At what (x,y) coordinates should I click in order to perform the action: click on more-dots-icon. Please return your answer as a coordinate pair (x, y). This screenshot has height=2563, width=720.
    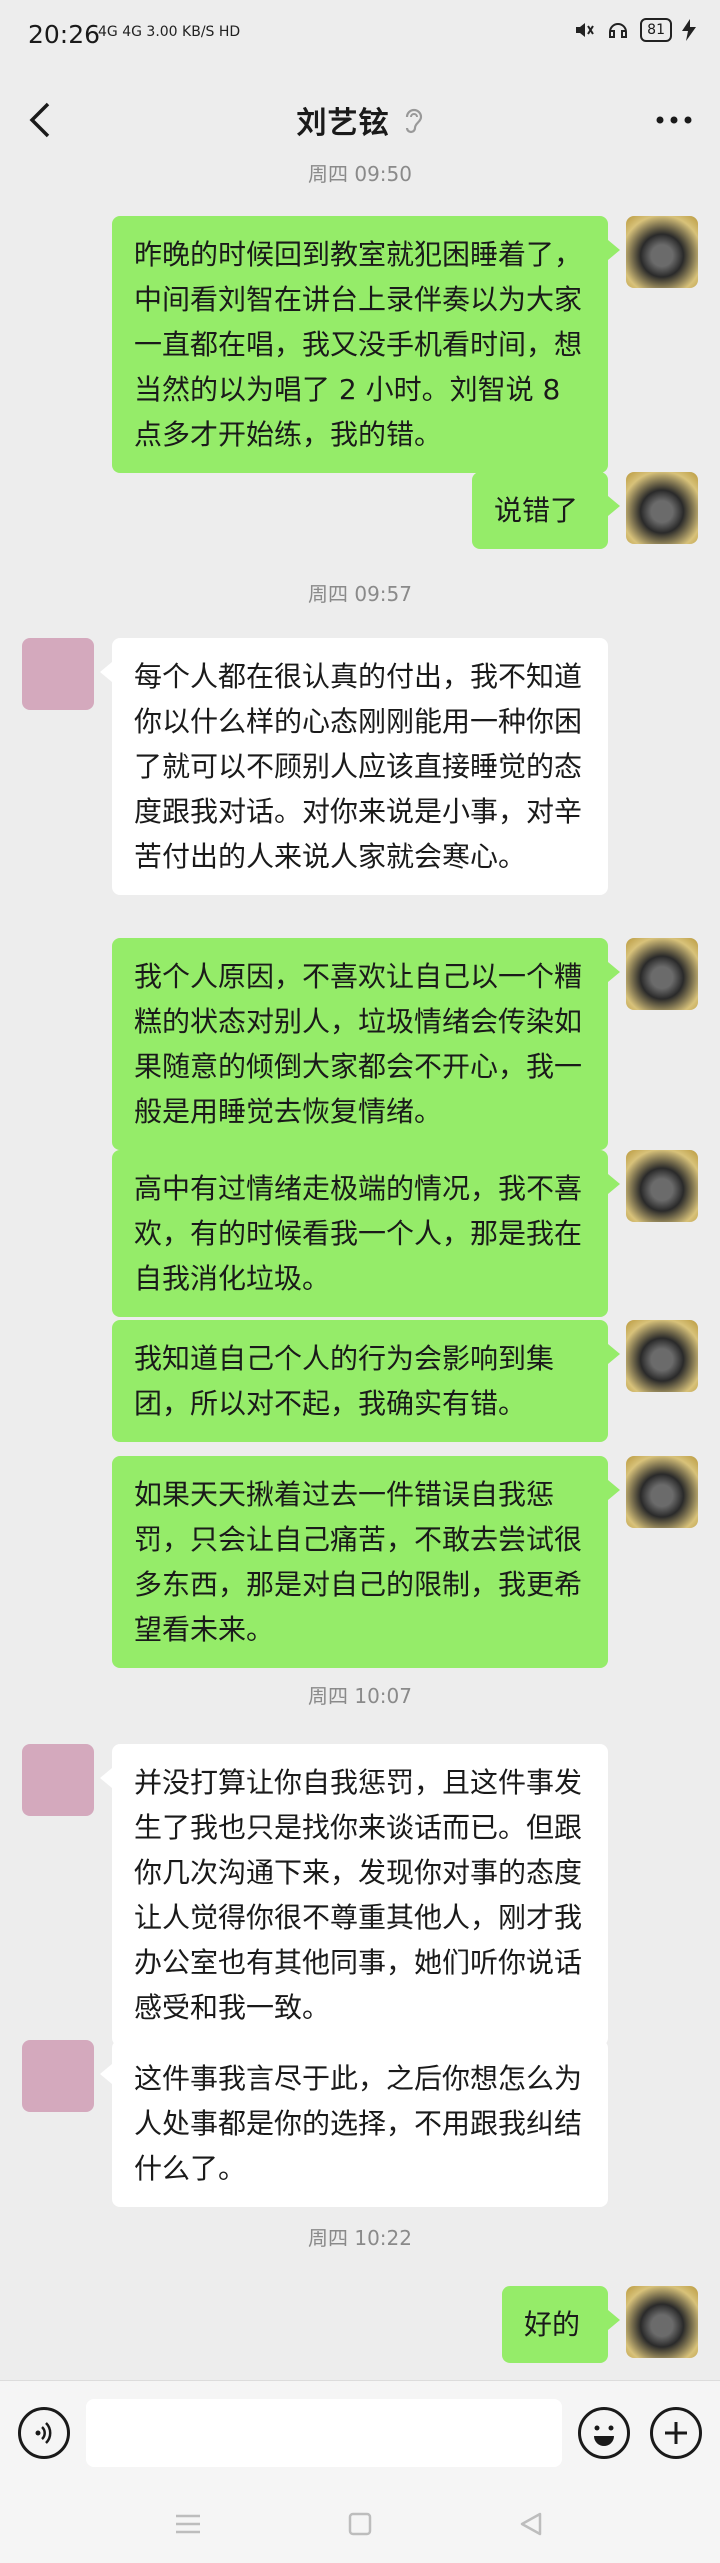
    Looking at the image, I should click on (674, 120).